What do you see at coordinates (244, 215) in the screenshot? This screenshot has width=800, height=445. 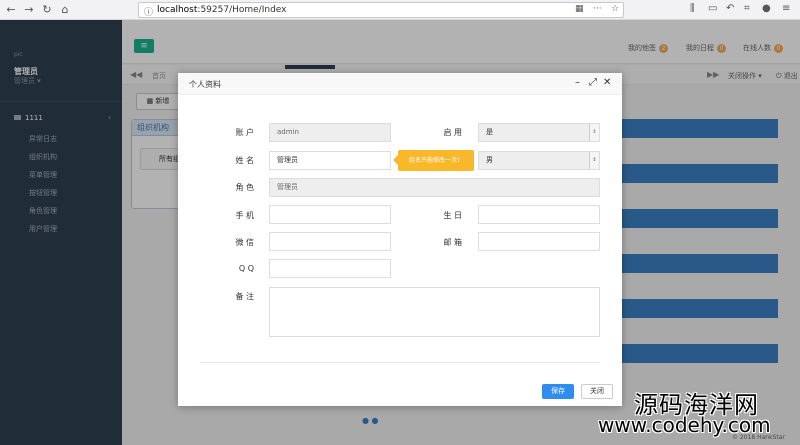 I see `phone-label: 手 机` at bounding box center [244, 215].